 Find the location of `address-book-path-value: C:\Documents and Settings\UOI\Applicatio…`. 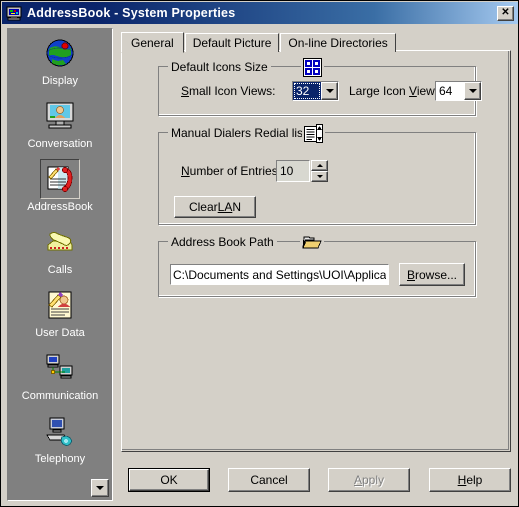

address-book-path-value: C:\Documents and Settings\UOI\Applicatio… is located at coordinates (279, 274).